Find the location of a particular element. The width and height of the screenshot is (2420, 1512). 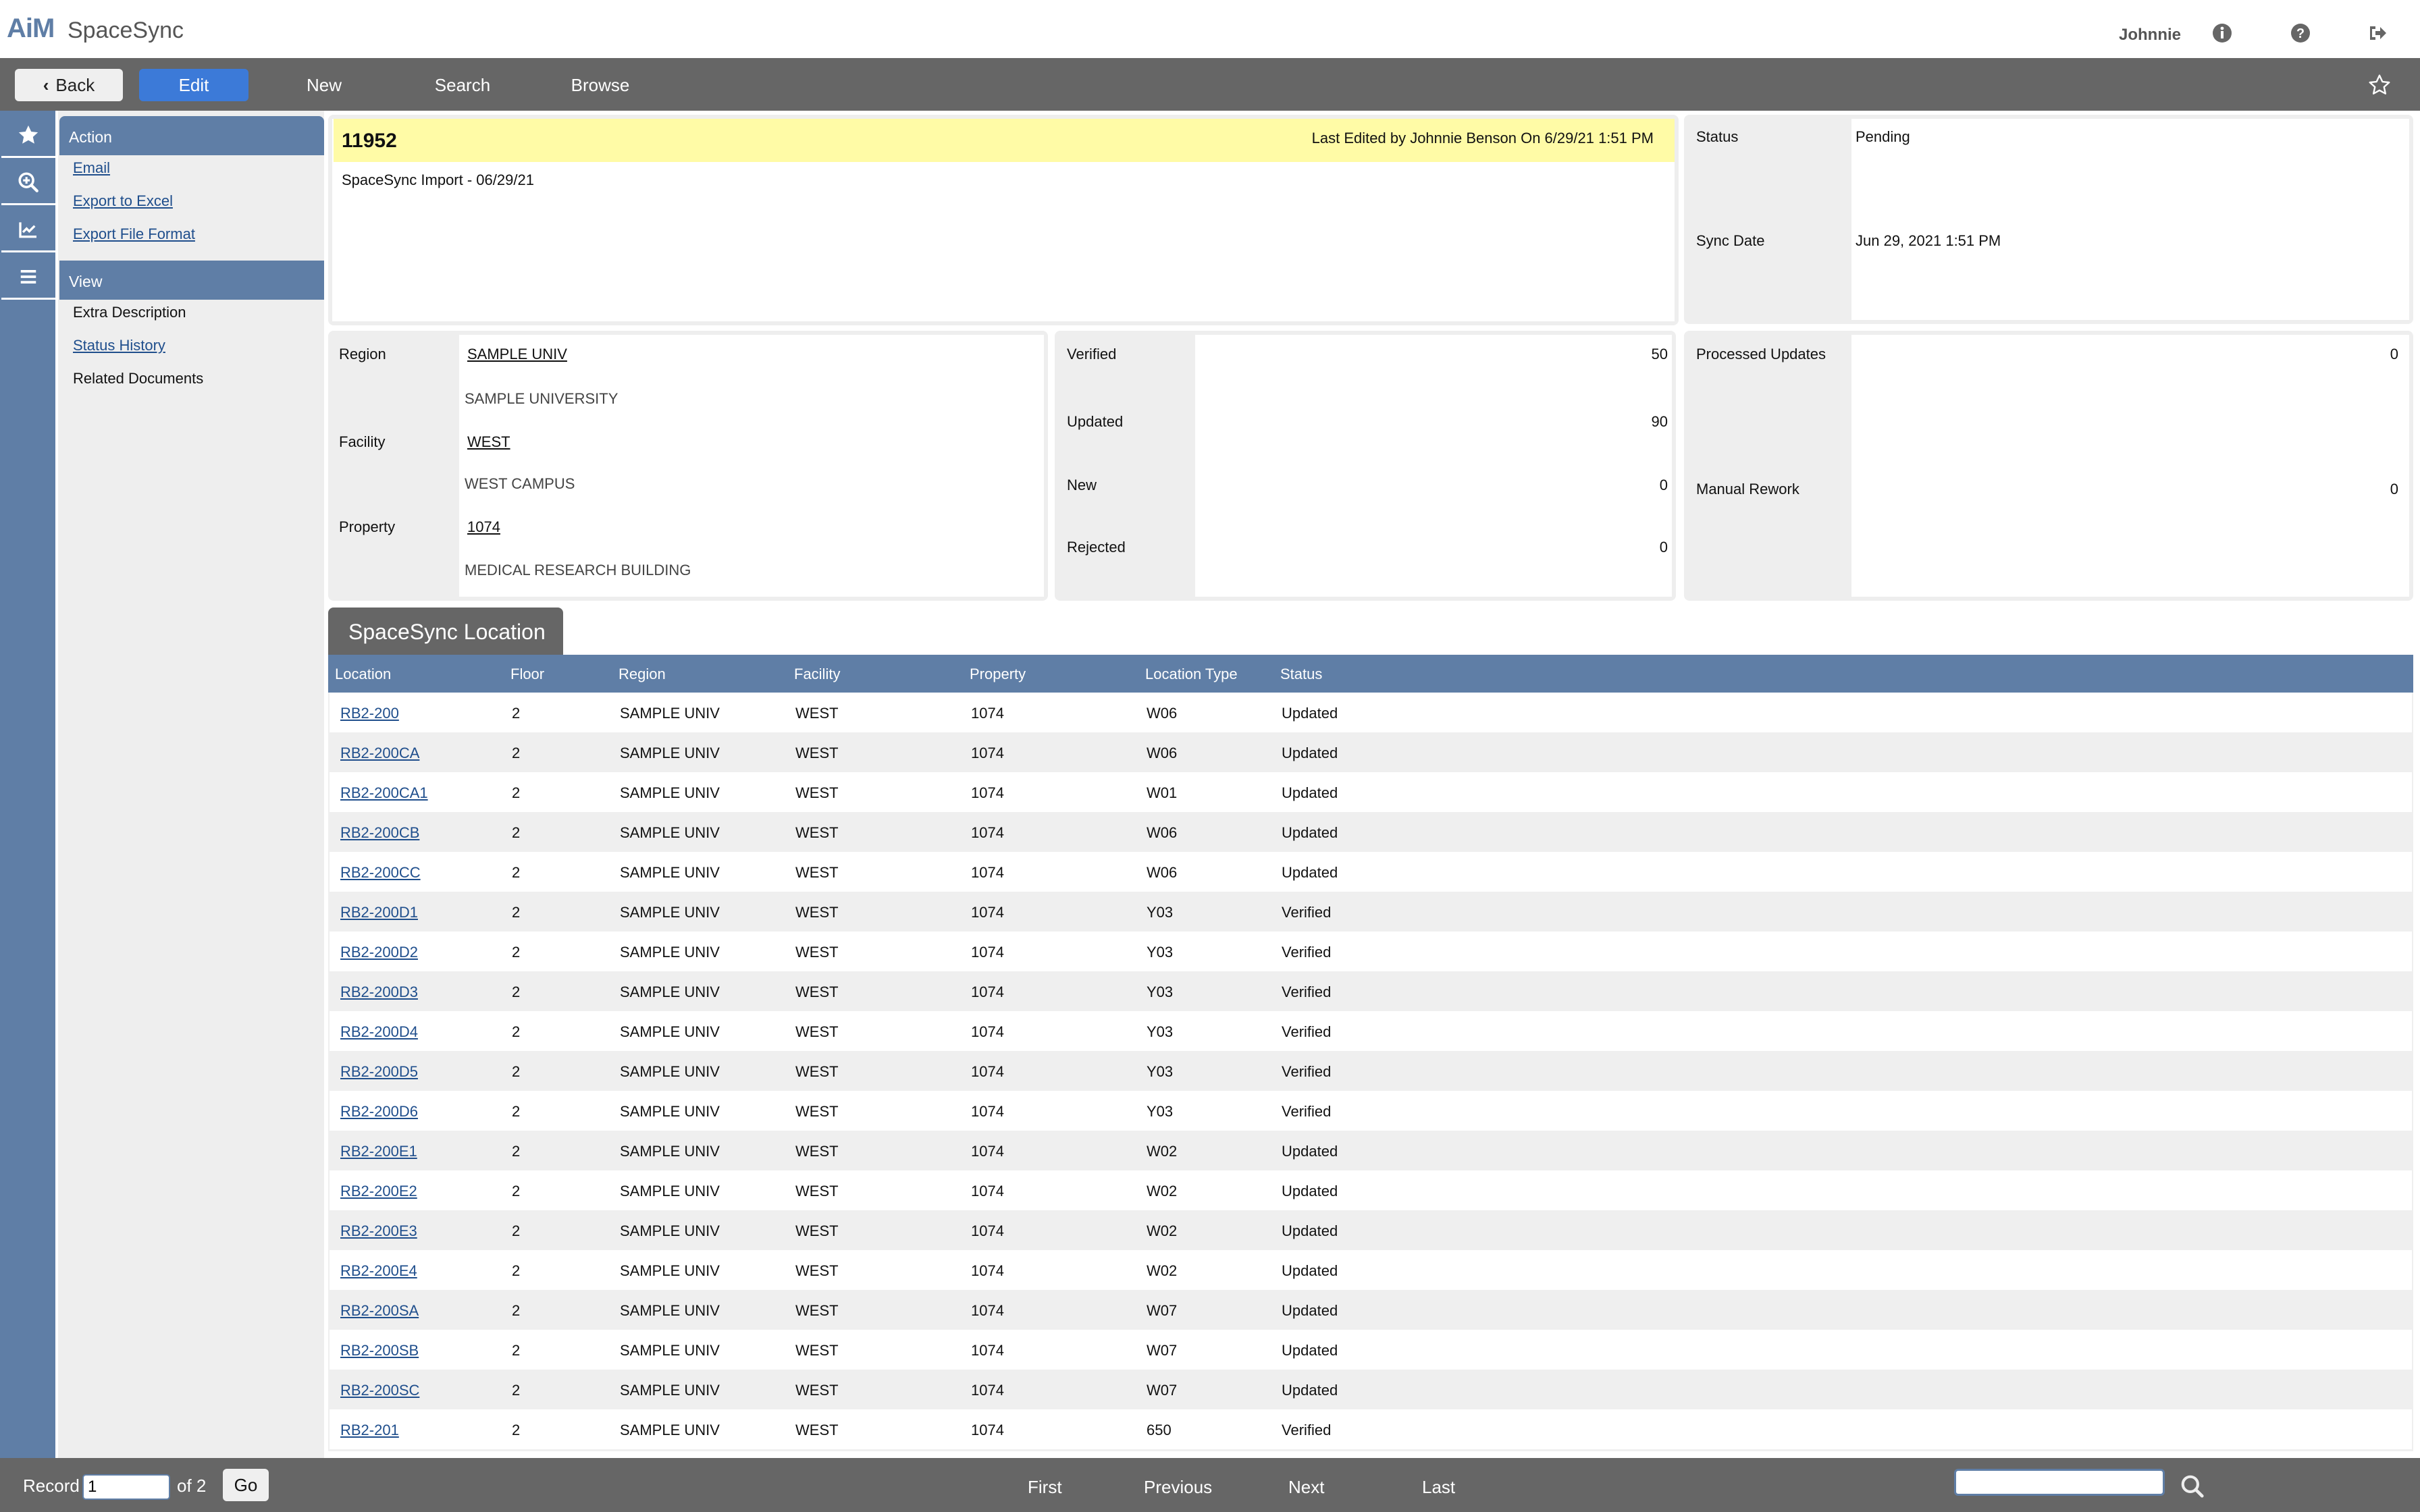

table-row: RB2-200CC 2 SAMPLE UNIV WEST 1074 W06 Updated is located at coordinates (1371, 872).